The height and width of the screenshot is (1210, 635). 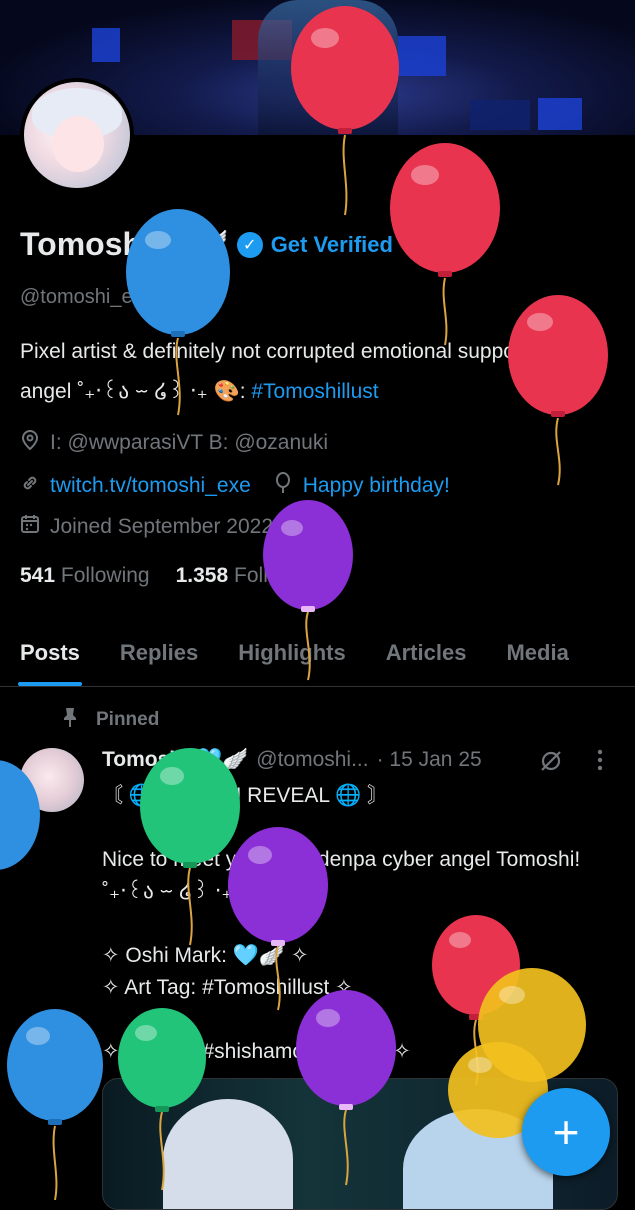 I want to click on profile-stats: 541 Following 1.358 Followers, so click(x=172, y=576).